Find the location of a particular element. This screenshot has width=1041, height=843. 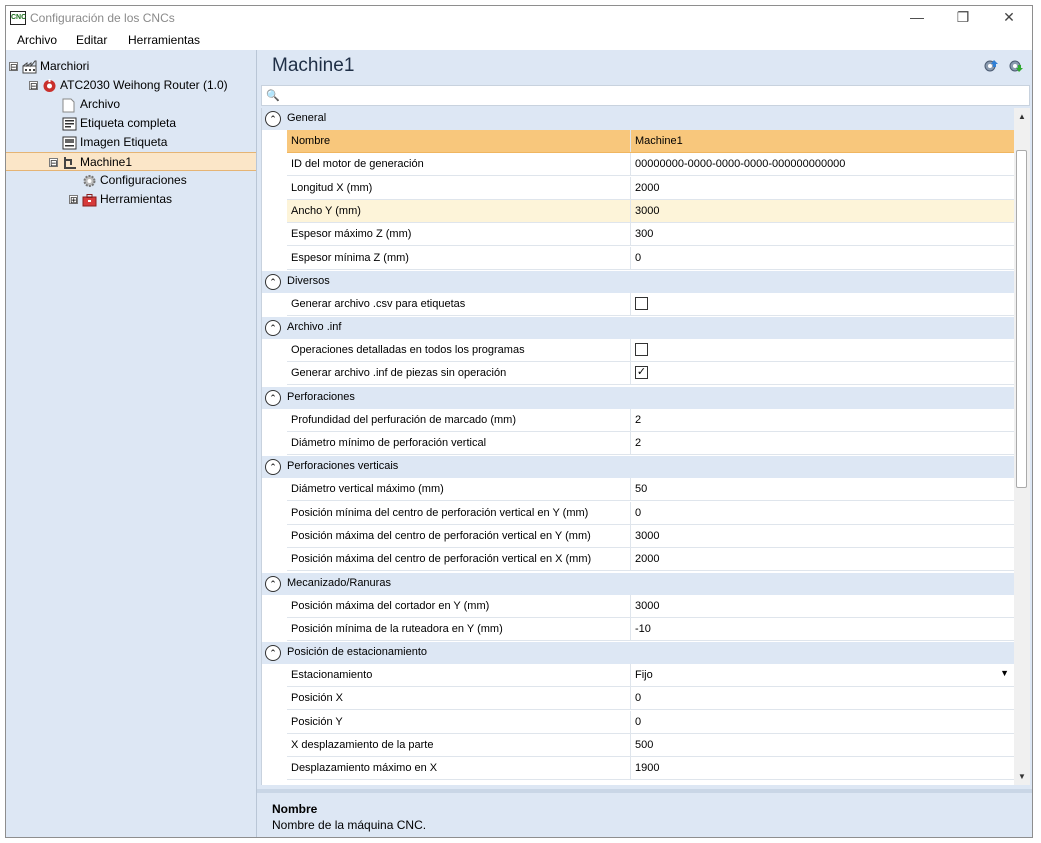

property-checkbox: ✓ is located at coordinates (641, 373).